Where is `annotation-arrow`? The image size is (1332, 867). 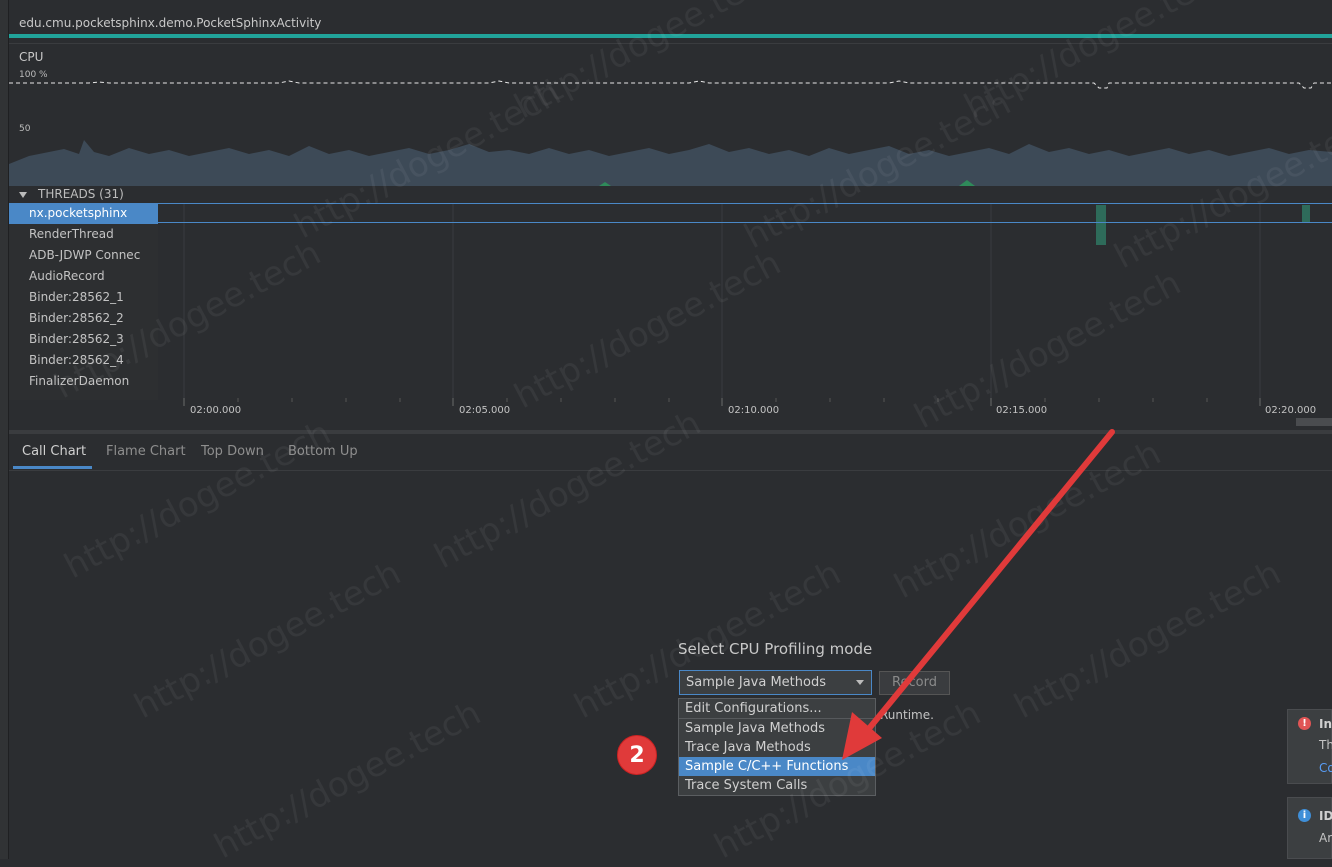 annotation-arrow is located at coordinates (978, 594).